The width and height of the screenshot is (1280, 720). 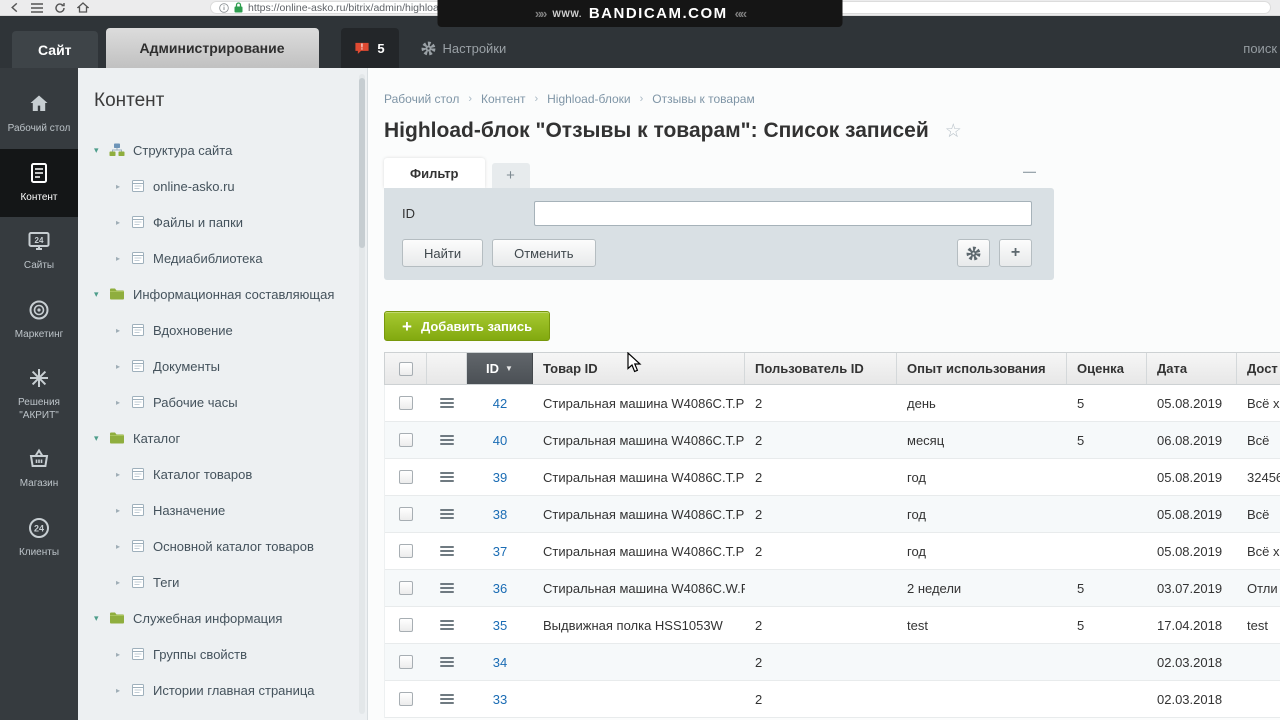 I want to click on filter-settings-button, so click(x=973, y=253).